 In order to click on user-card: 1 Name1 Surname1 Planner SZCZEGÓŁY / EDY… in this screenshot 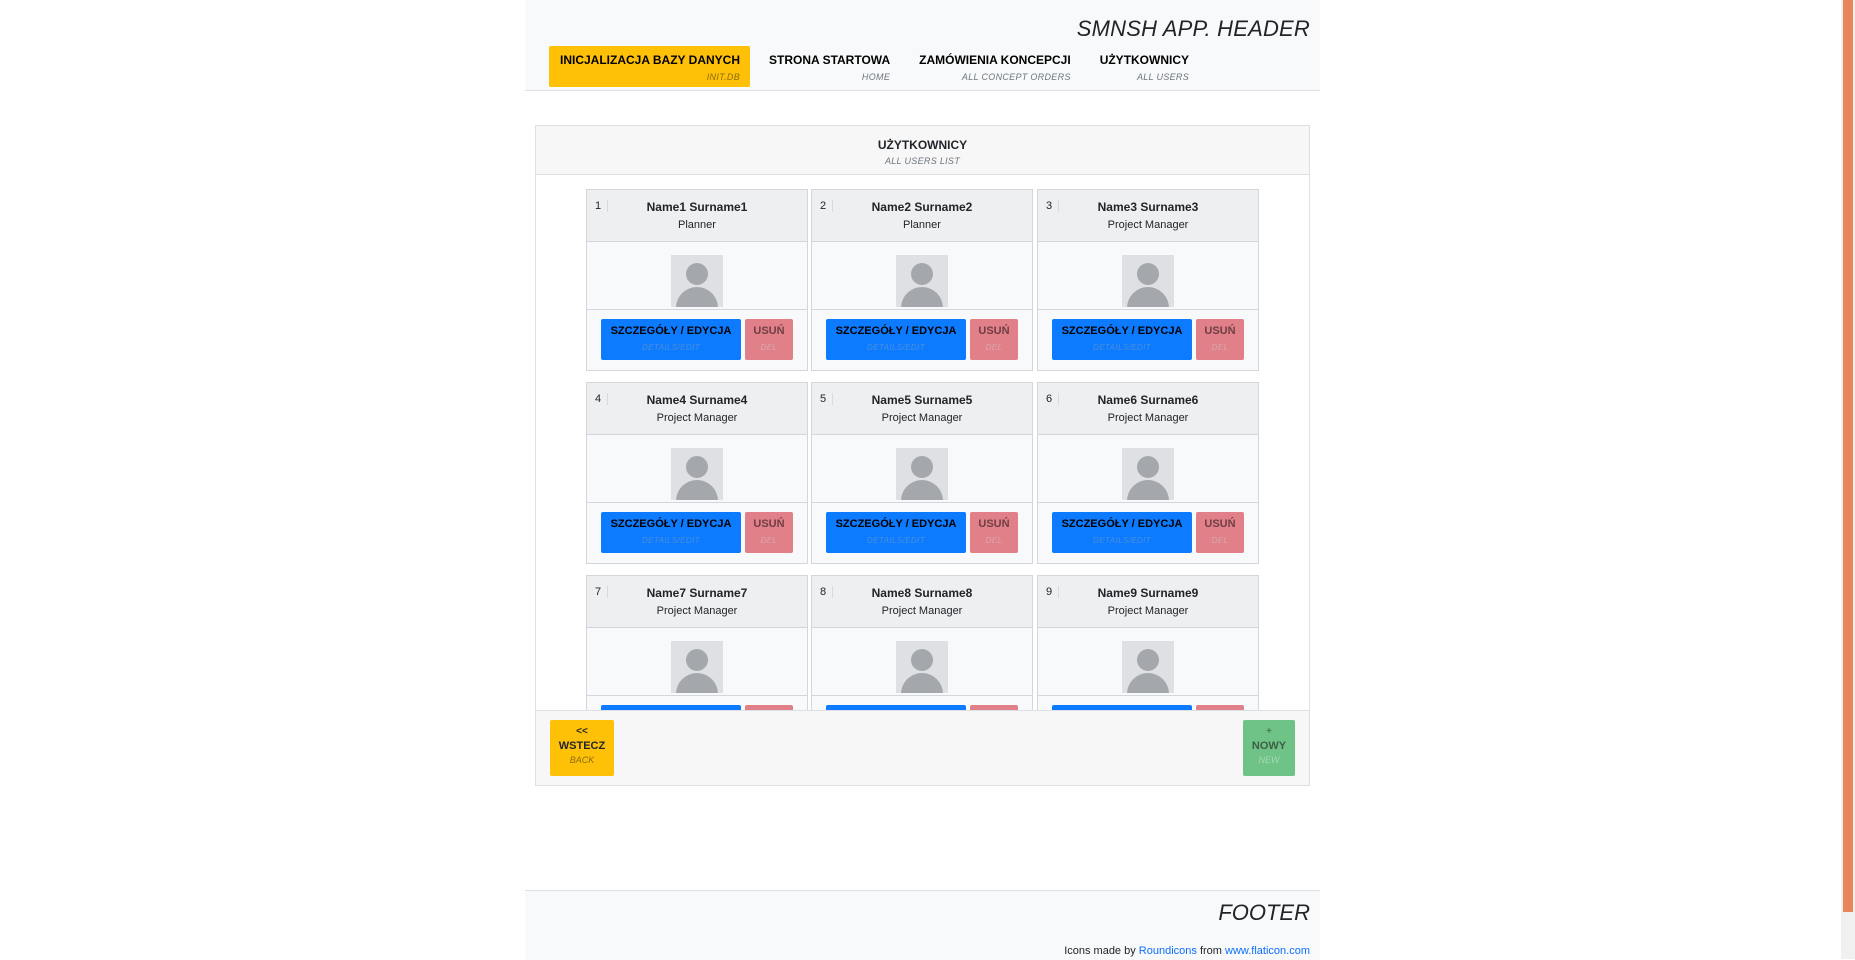, I will do `click(697, 280)`.